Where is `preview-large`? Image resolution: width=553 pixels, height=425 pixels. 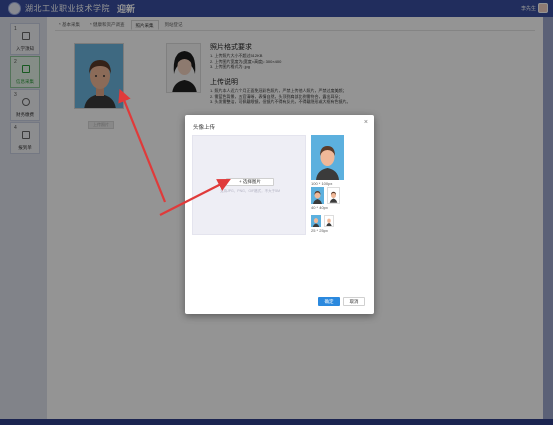
preview-large is located at coordinates (327, 157).